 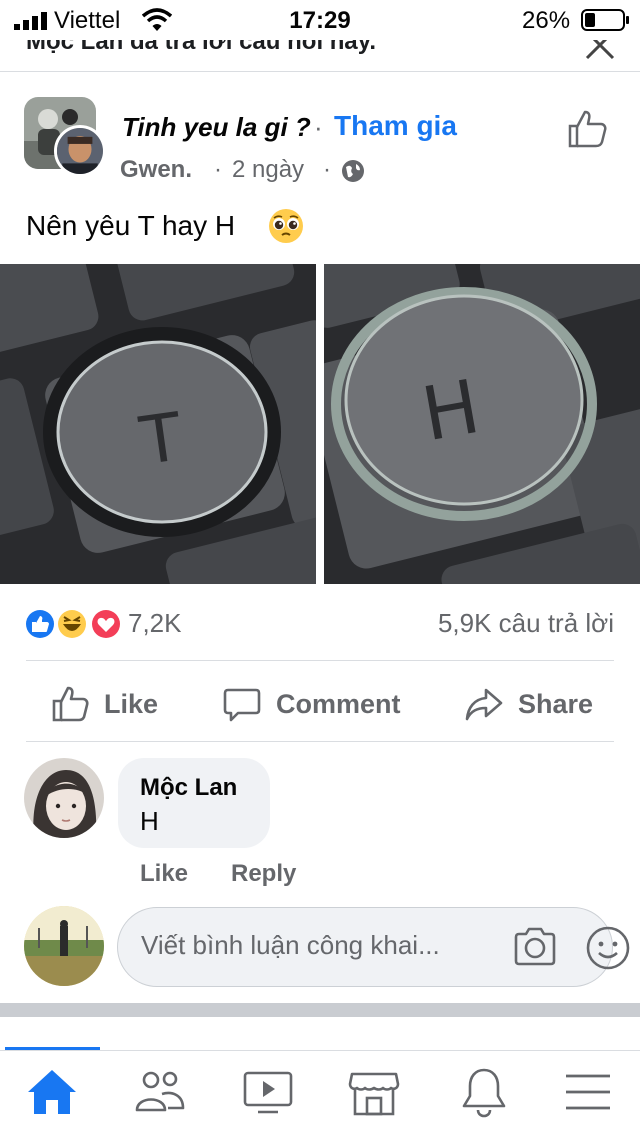 I want to click on group-name: Tinh yeu la gi ?, so click(x=216, y=127).